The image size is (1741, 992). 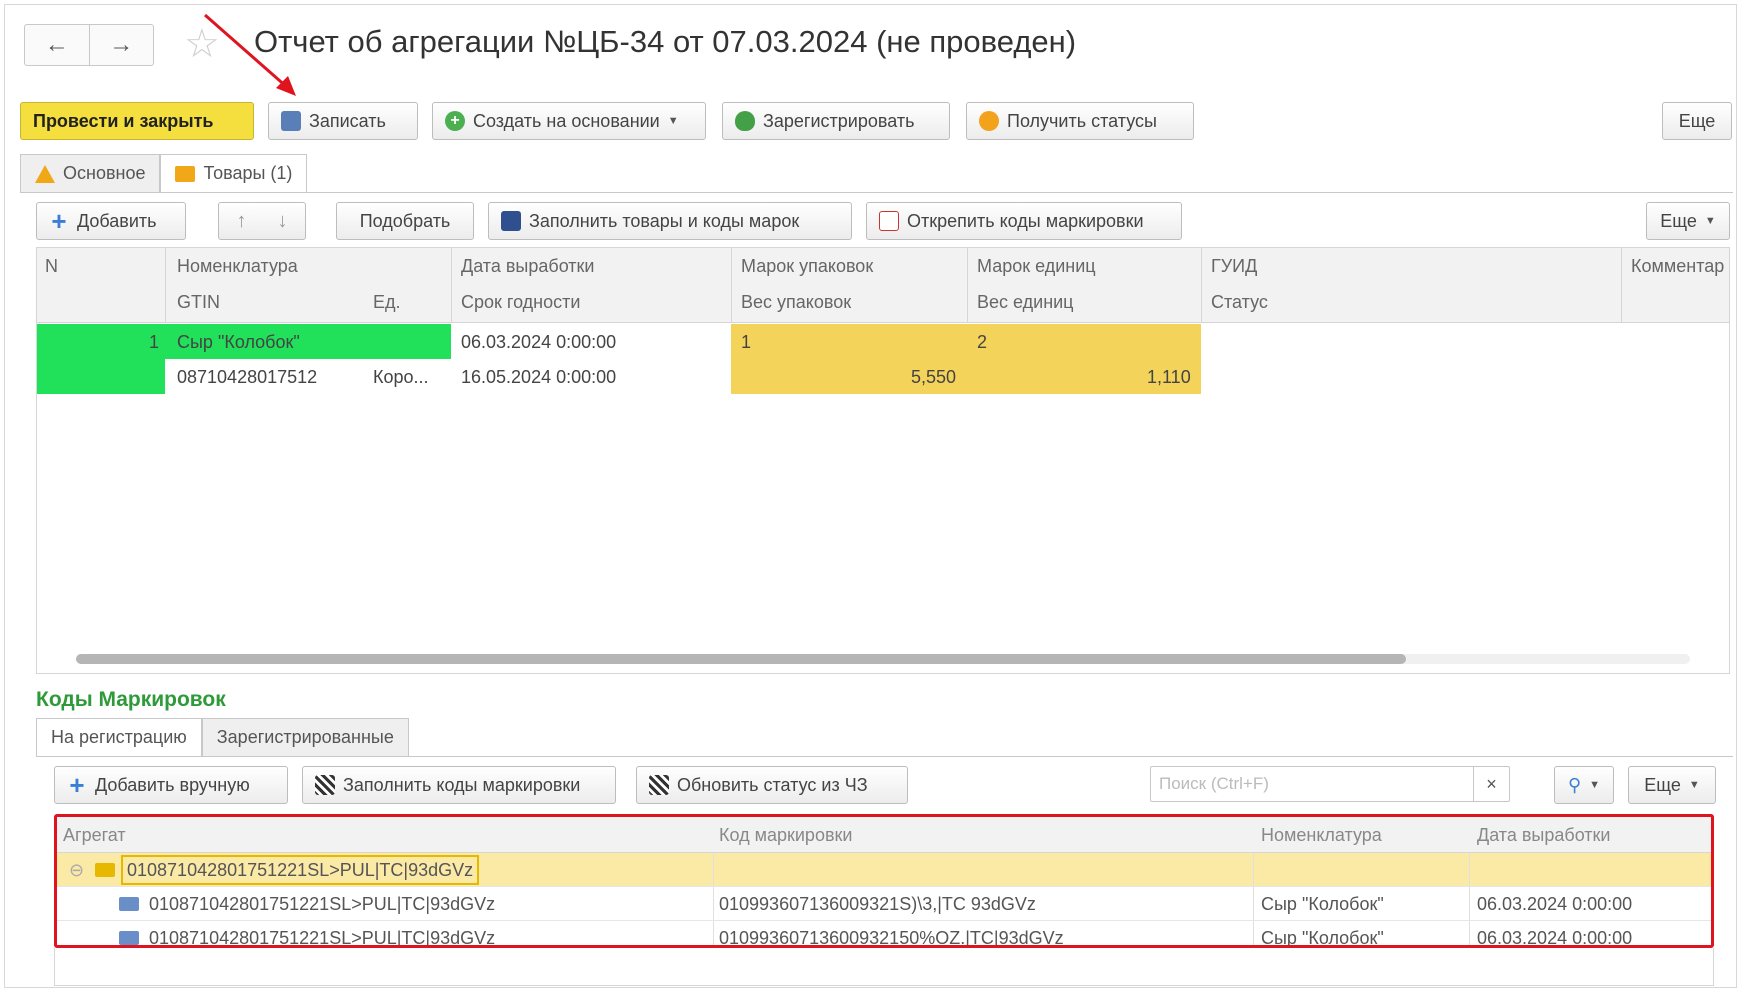 I want to click on tab-goods: Товары (1), so click(x=234, y=173).